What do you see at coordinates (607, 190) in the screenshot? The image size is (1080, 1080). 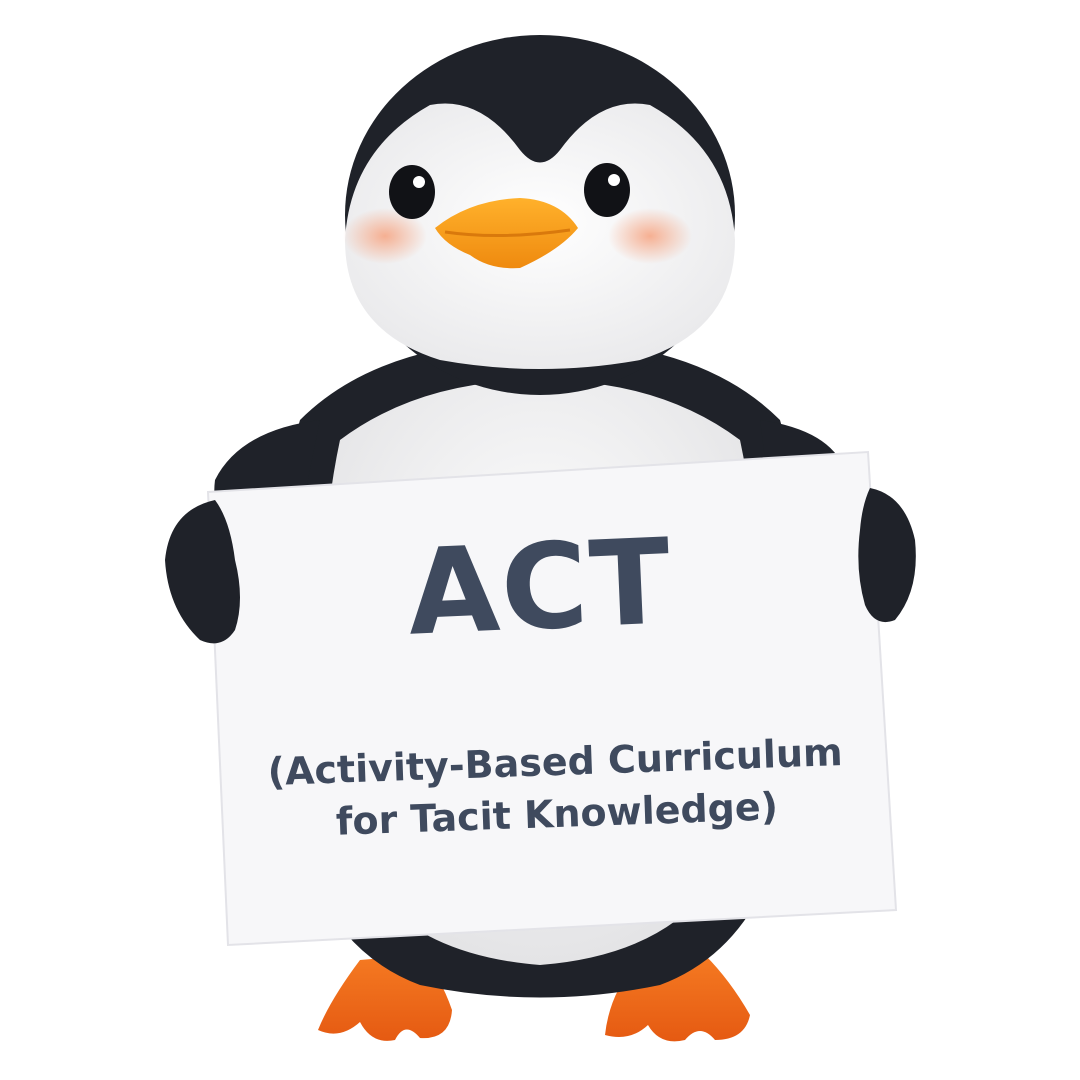 I see `penguin-right-eye` at bounding box center [607, 190].